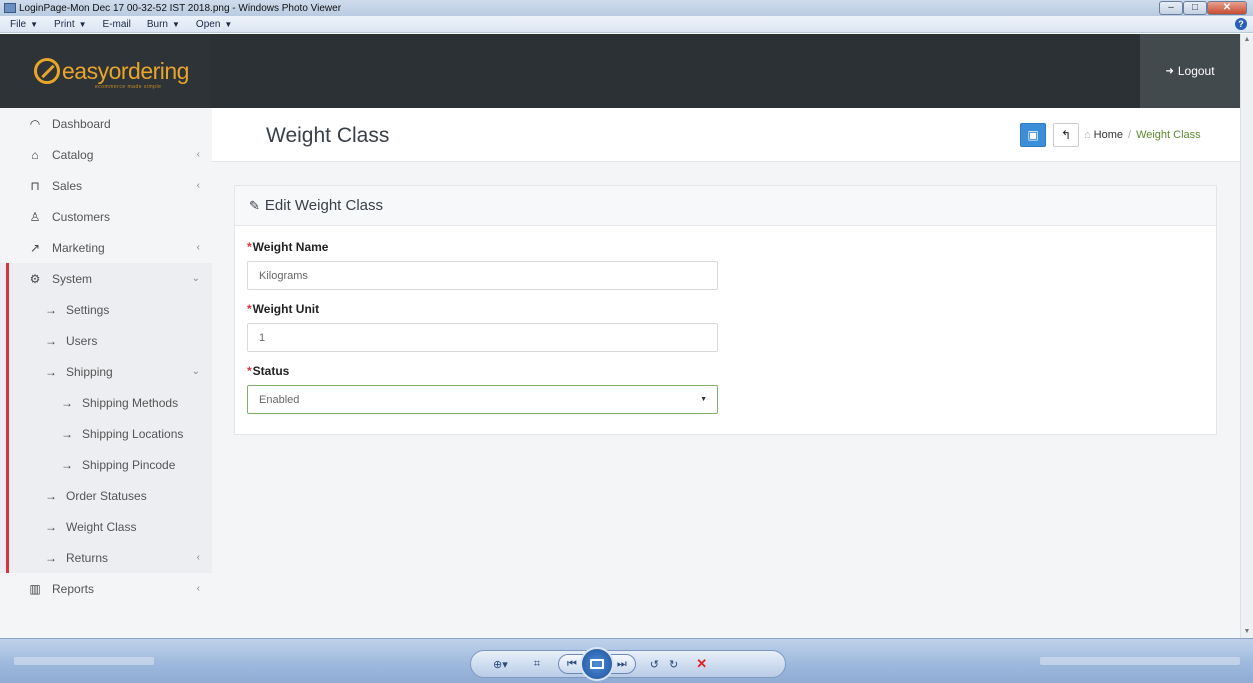 Image resolution: width=1253 pixels, height=683 pixels. I want to click on scroll-down-icon: ▼, so click(1247, 632).